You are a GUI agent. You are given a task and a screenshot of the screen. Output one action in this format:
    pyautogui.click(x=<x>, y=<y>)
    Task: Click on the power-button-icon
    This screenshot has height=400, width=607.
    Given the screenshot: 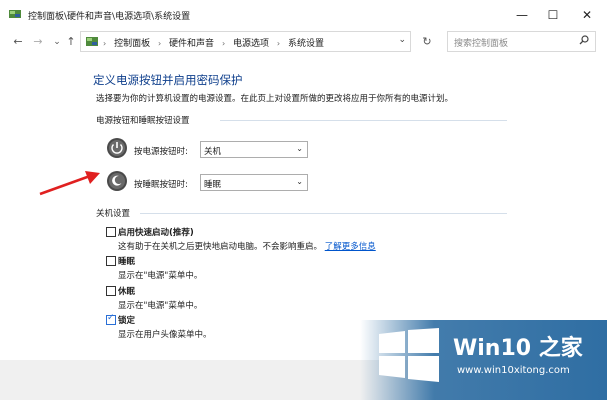 What is the action you would take?
    pyautogui.click(x=117, y=148)
    